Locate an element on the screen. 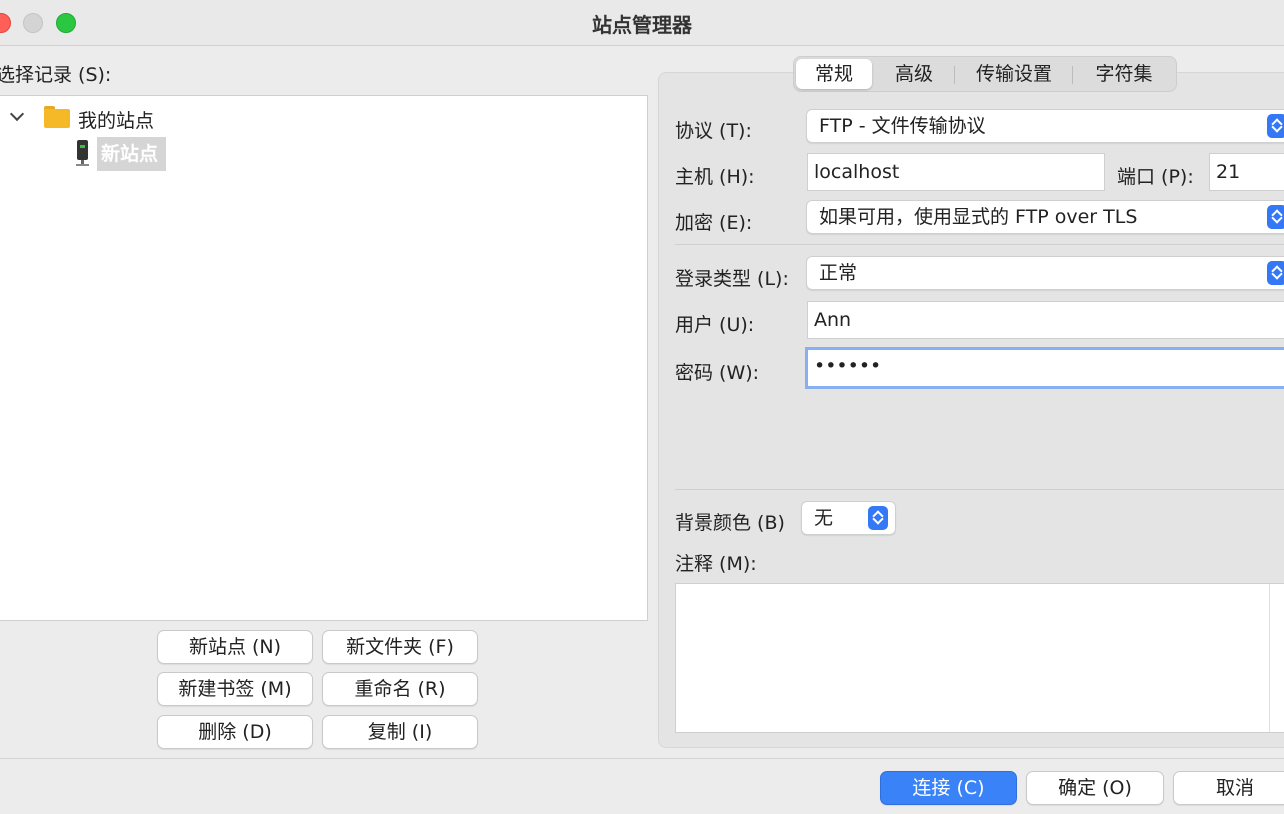  host-input: localhost is located at coordinates (956, 172).